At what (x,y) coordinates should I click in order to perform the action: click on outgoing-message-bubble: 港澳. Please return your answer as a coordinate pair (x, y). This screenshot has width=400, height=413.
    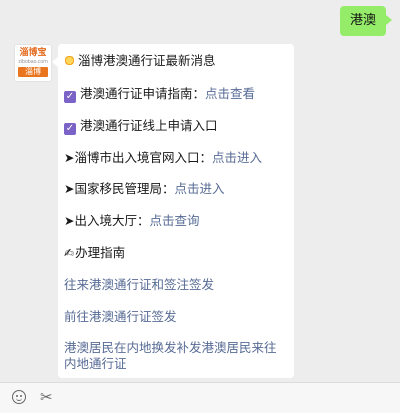
    Looking at the image, I should click on (366, 21).